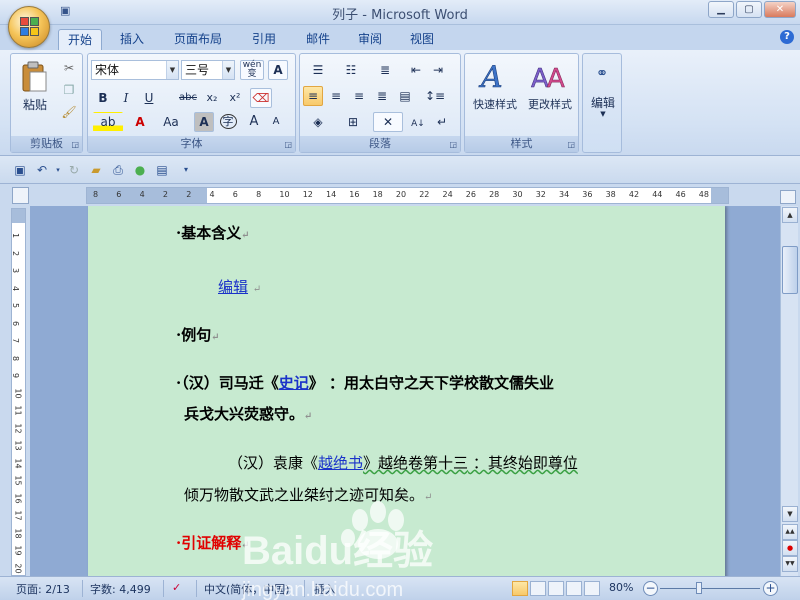  What do you see at coordinates (790, 514) in the screenshot?
I see `scroll-down-button: ▼` at bounding box center [790, 514].